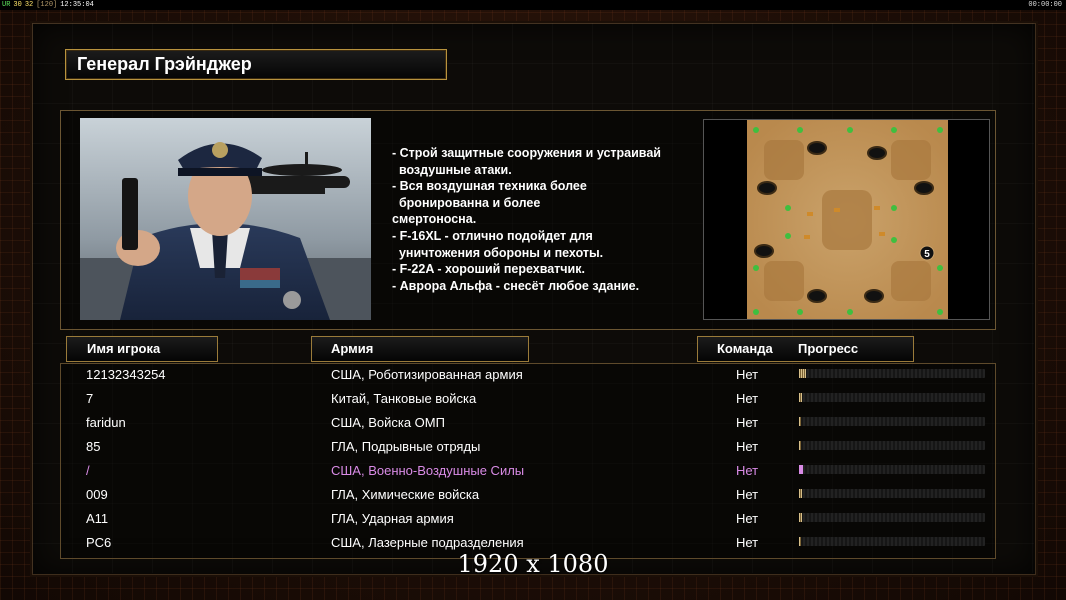  I want to click on hud-ur: UR, so click(6, 5).